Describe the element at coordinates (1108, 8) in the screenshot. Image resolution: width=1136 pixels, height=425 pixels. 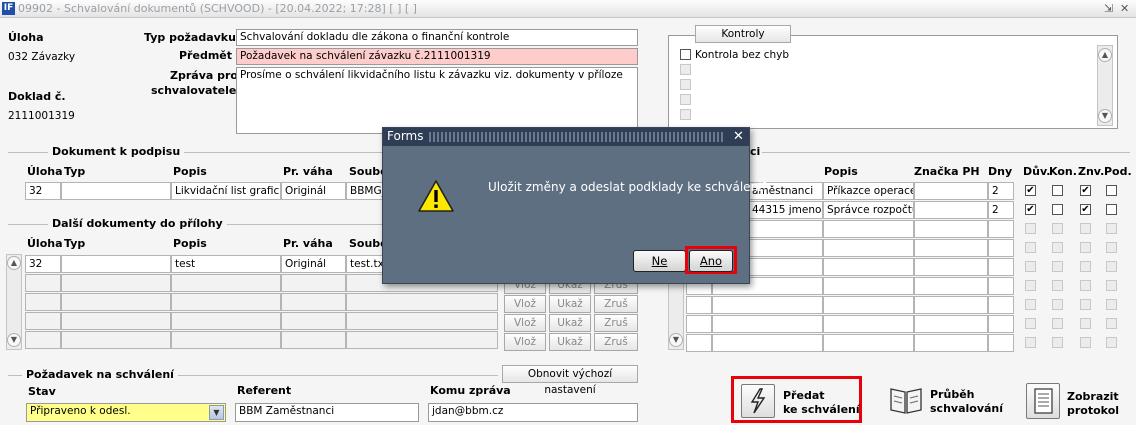
I see `restore-icon: ⇲` at that location.